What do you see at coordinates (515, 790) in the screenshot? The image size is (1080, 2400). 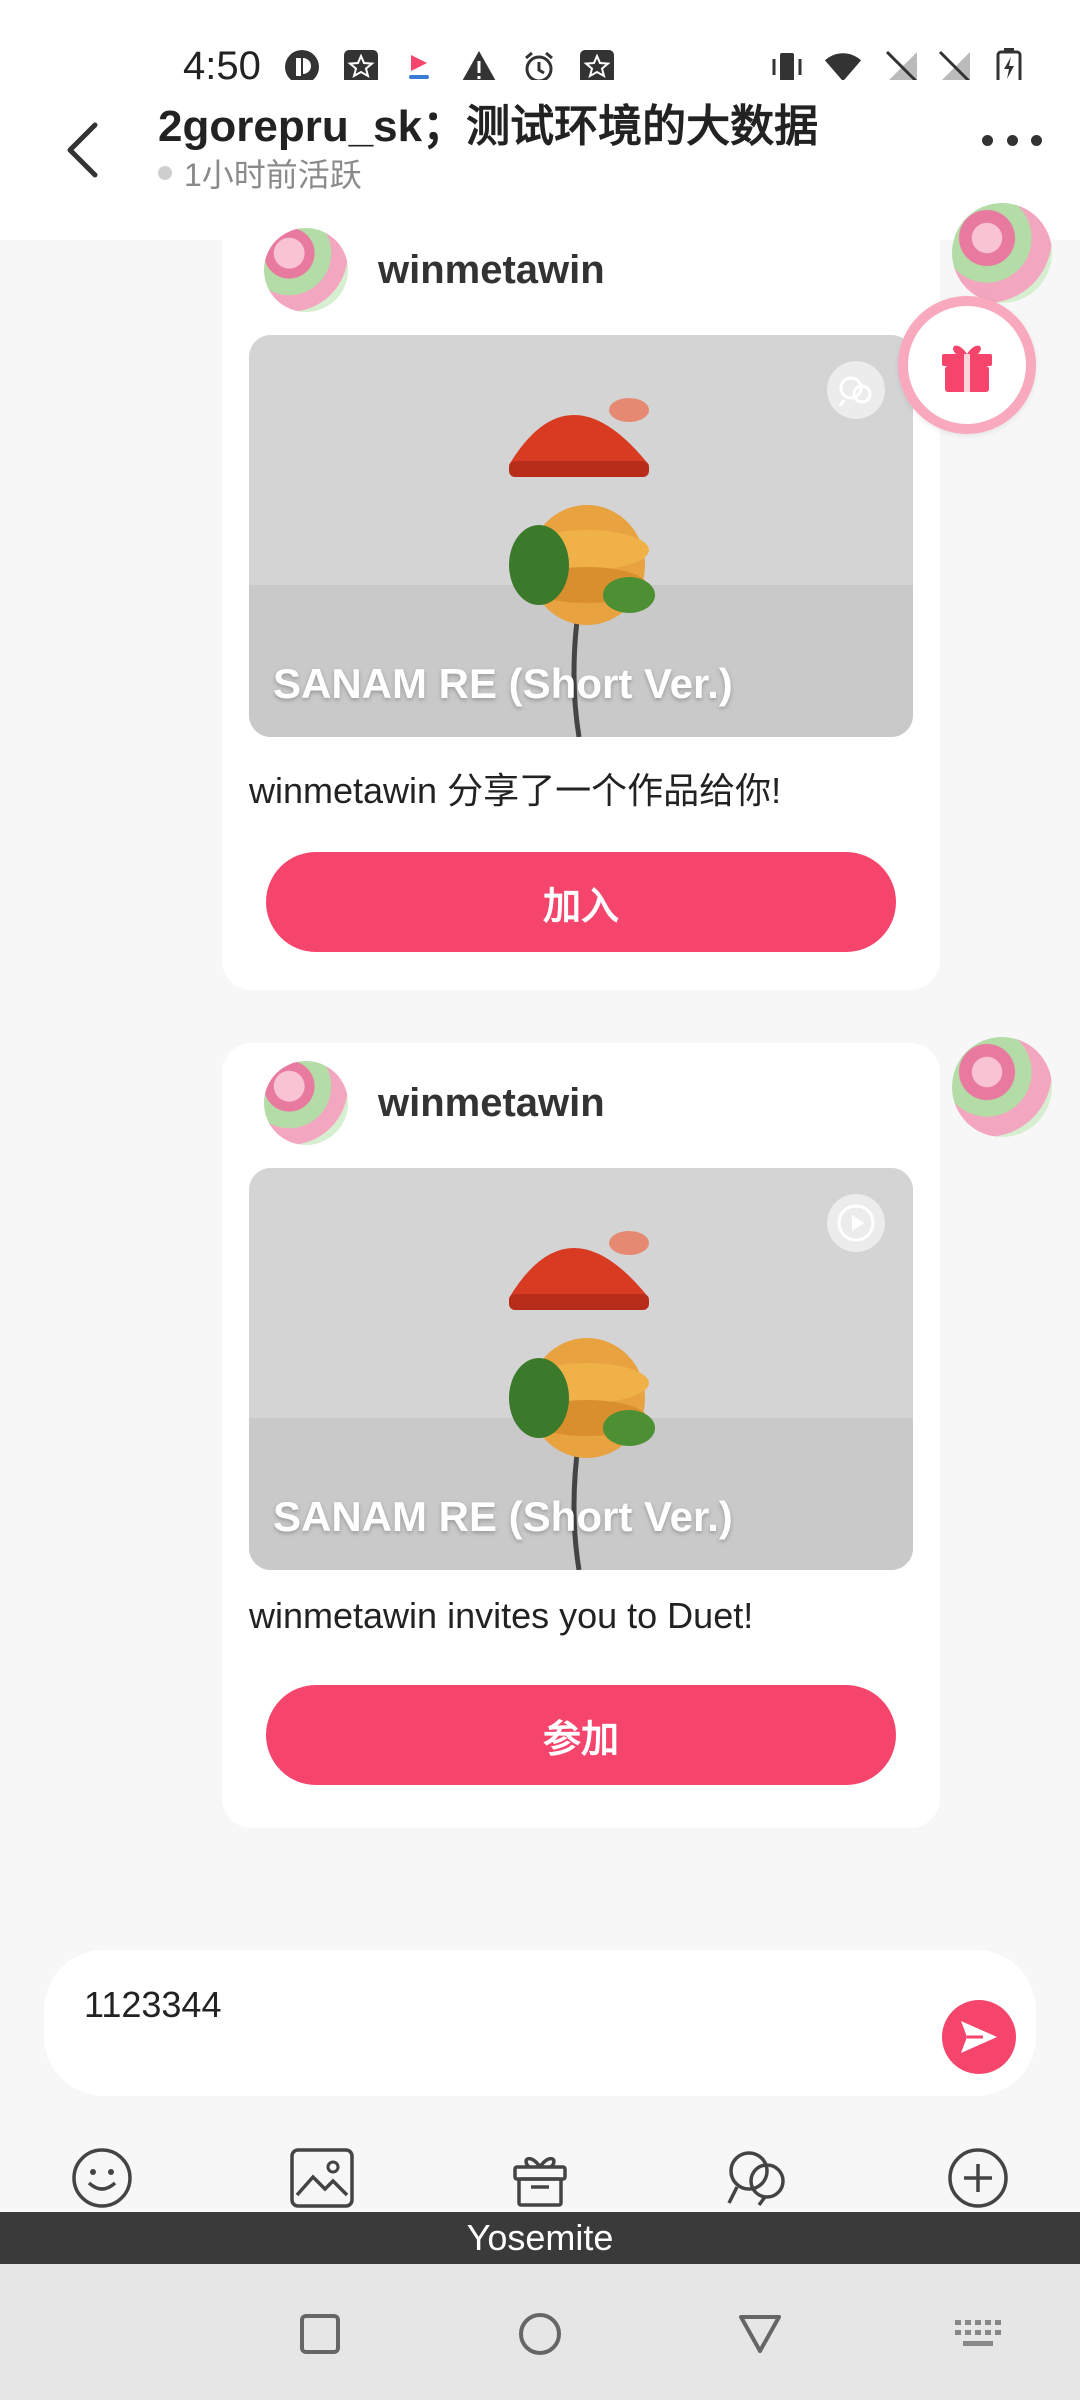 I see `share-message: winmetawin 分享了一个作品给你!` at bounding box center [515, 790].